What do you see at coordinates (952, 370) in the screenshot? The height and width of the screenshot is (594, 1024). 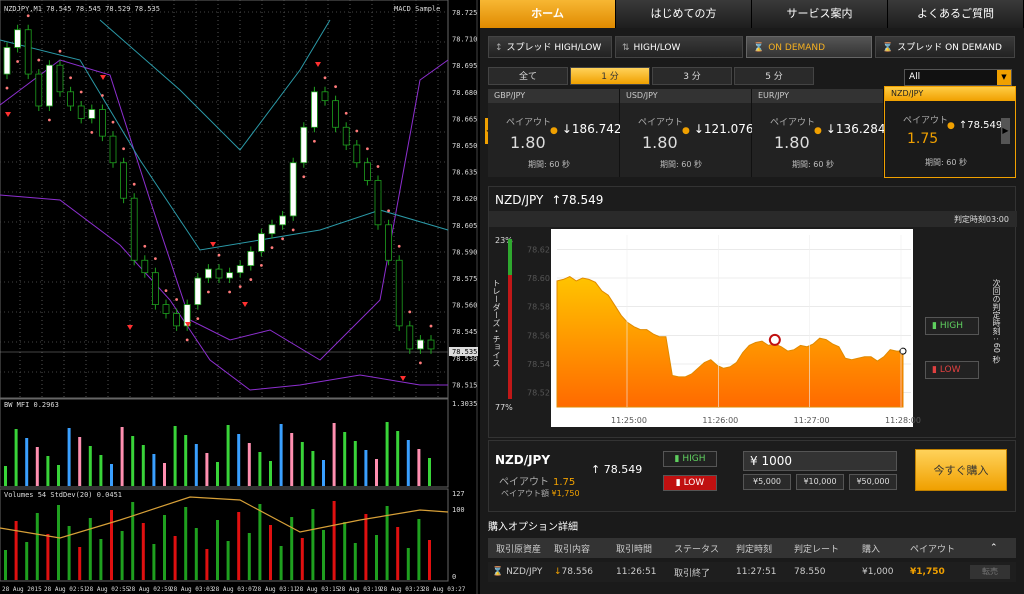 I see `chart-low-button: ▮ LOW` at bounding box center [952, 370].